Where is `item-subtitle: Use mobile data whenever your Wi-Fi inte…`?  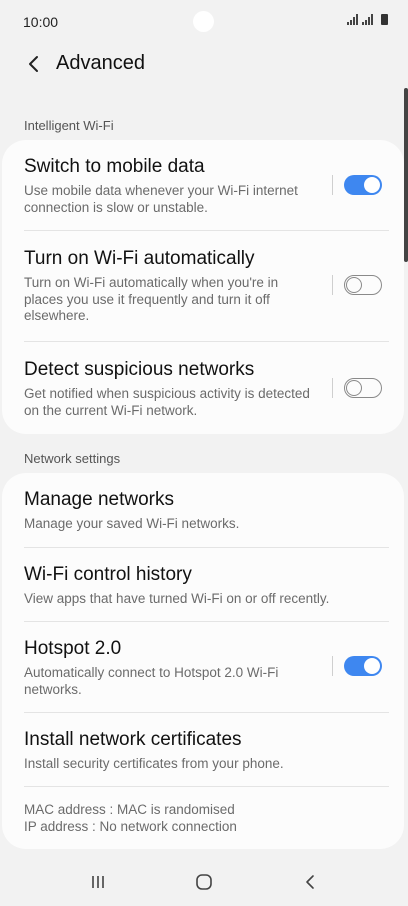
item-subtitle: Use mobile data whenever your Wi-Fi inte… is located at coordinates (161, 199).